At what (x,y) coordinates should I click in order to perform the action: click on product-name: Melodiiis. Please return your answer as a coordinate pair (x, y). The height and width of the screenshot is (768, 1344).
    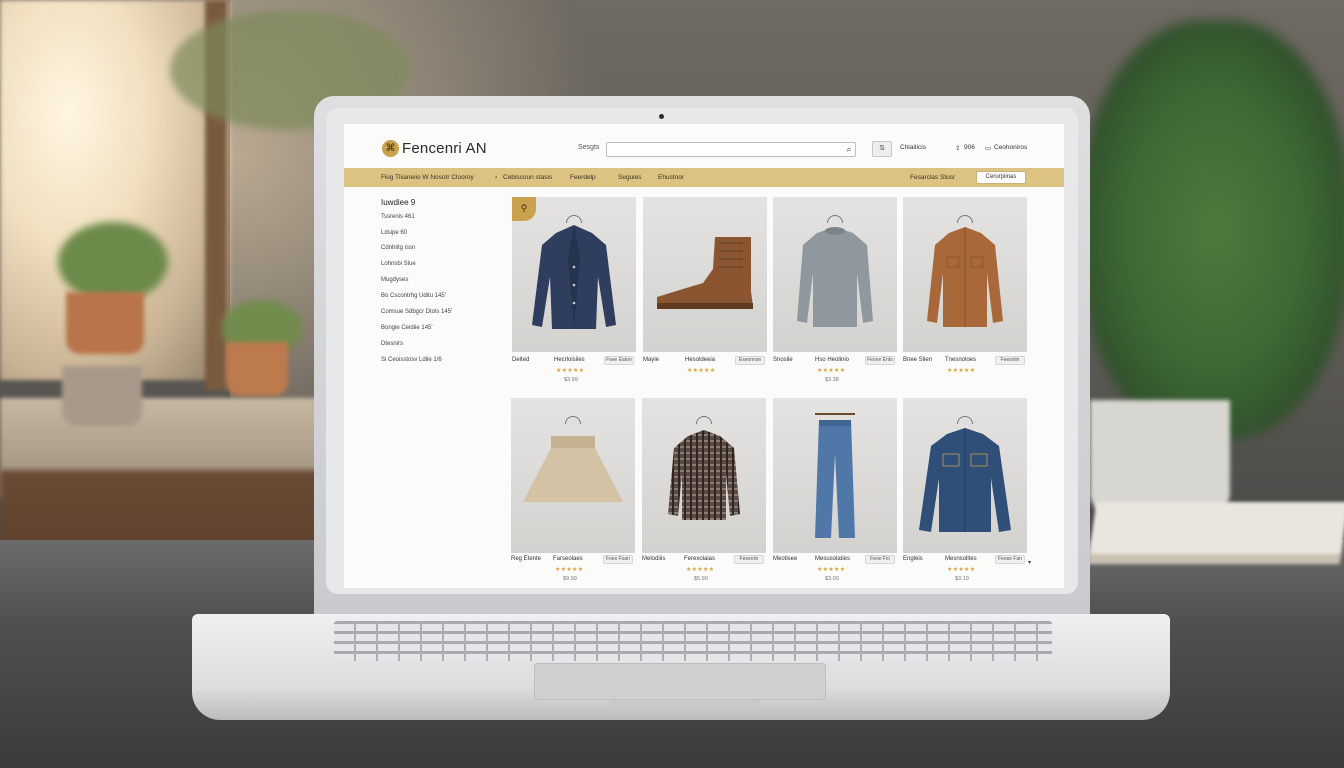
    Looking at the image, I should click on (653, 559).